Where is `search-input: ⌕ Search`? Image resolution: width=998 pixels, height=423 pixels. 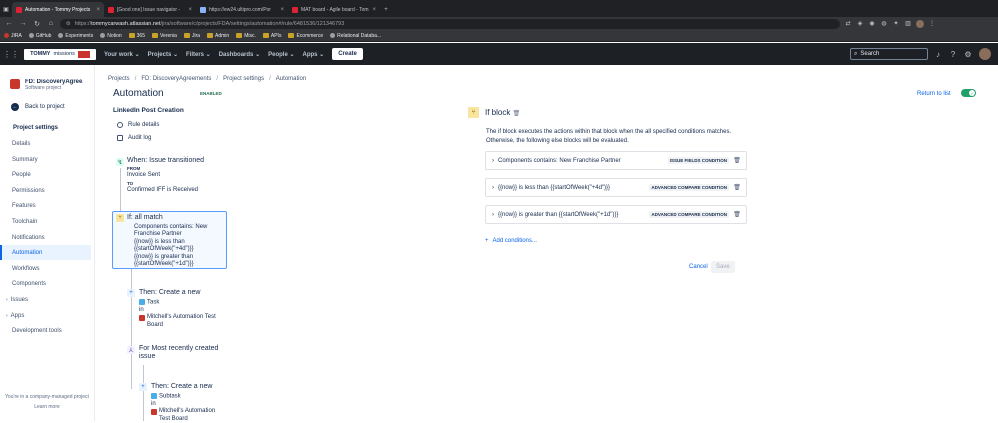
search-input: ⌕ Search is located at coordinates (889, 54).